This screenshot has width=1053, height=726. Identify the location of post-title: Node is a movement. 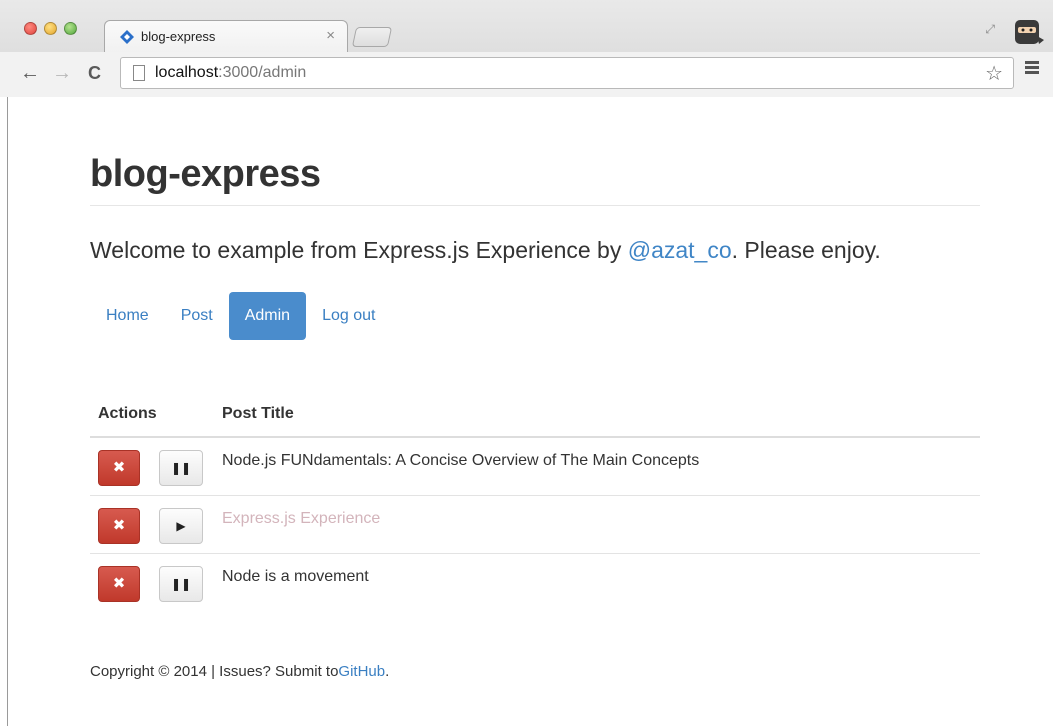
(295, 576).